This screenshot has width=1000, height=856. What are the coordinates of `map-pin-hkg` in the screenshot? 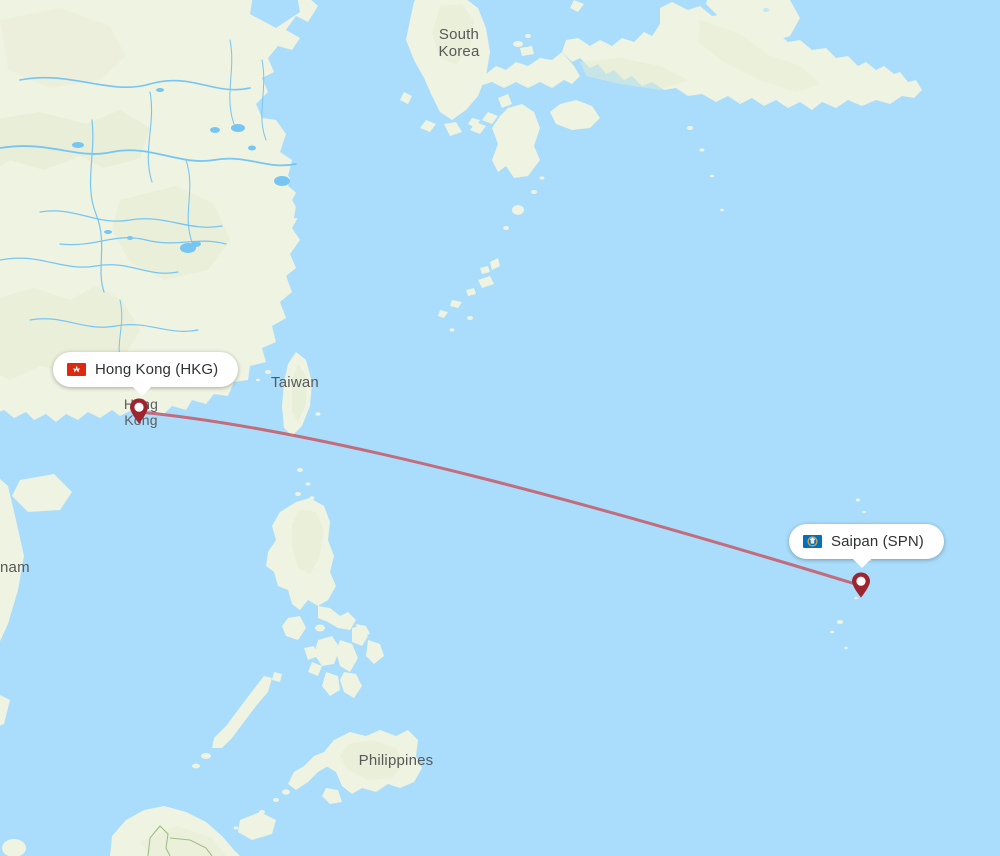 It's located at (139, 411).